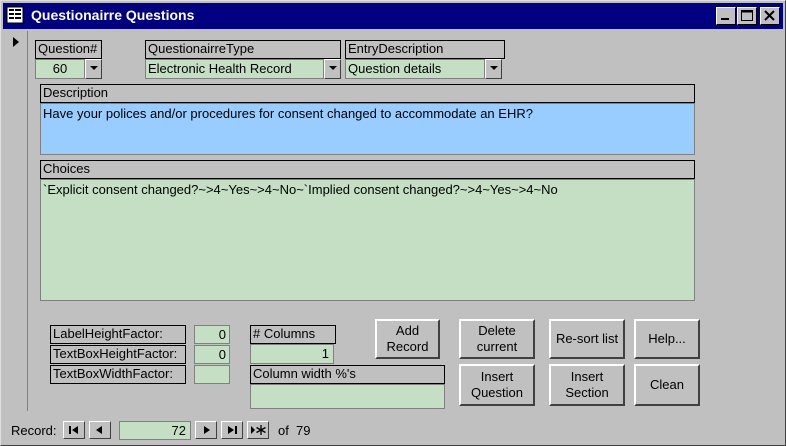 The width and height of the screenshot is (786, 446). What do you see at coordinates (34, 430) in the screenshot?
I see `record-label: Record:` at bounding box center [34, 430].